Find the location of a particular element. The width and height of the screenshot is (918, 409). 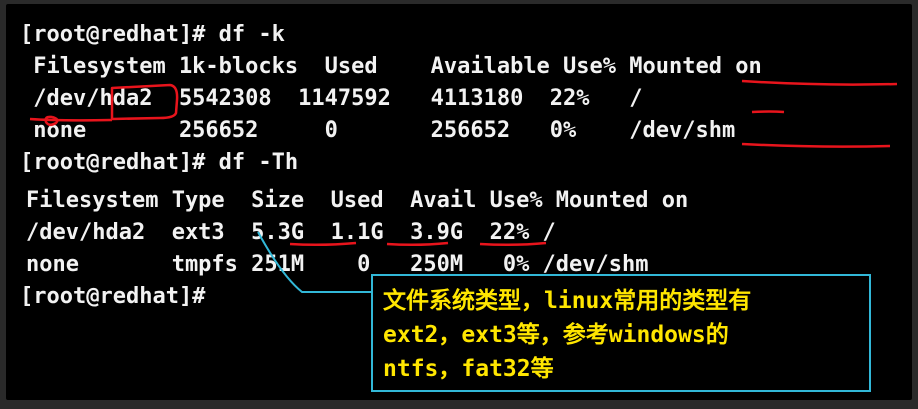

terminal-prompt-idle: [root@redhat]# is located at coordinates (113, 296).